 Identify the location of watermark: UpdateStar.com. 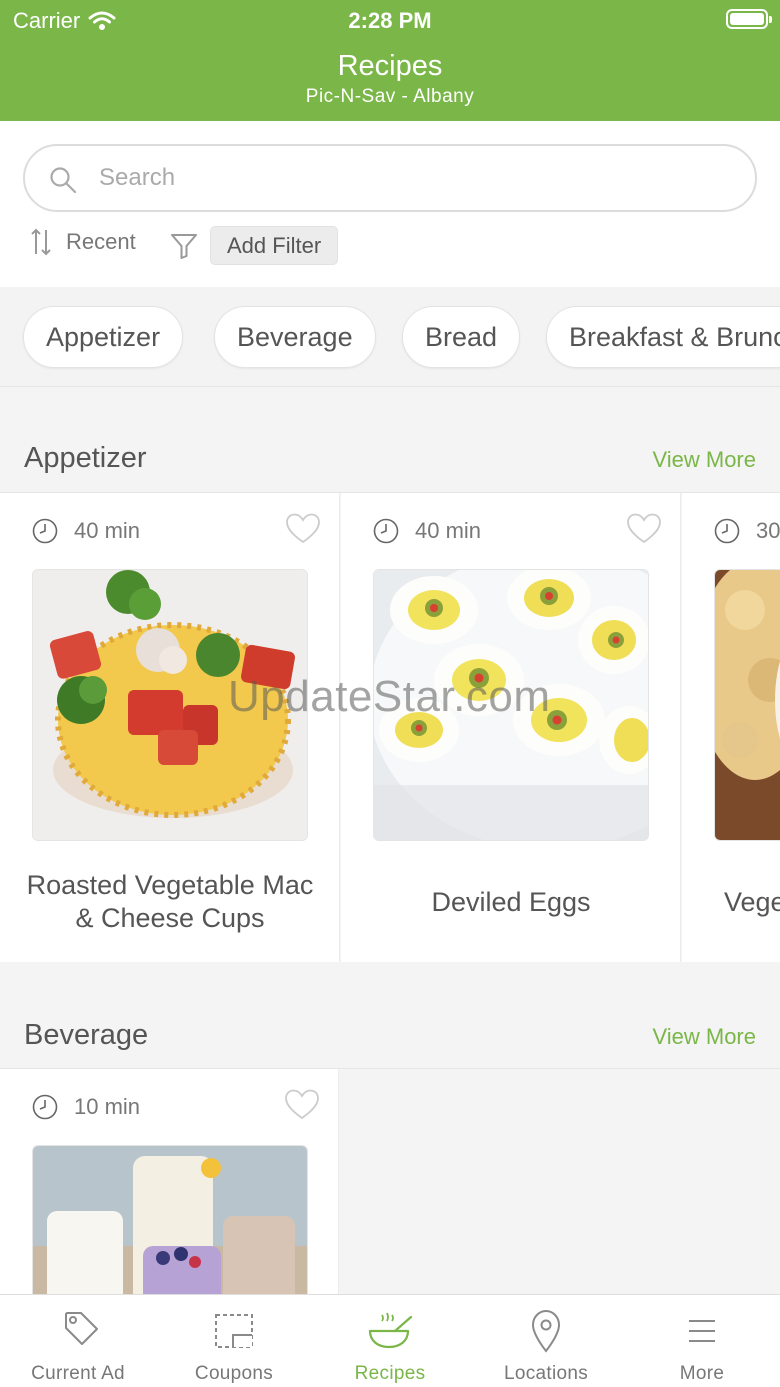
(389, 696).